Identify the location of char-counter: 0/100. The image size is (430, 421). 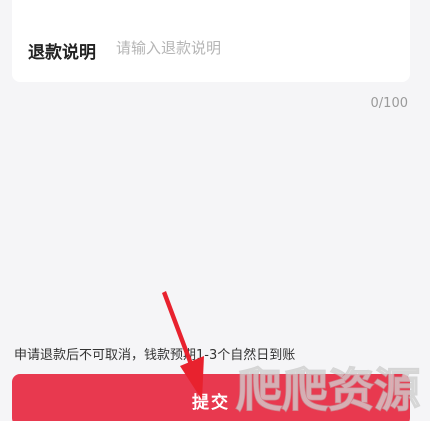
(389, 103).